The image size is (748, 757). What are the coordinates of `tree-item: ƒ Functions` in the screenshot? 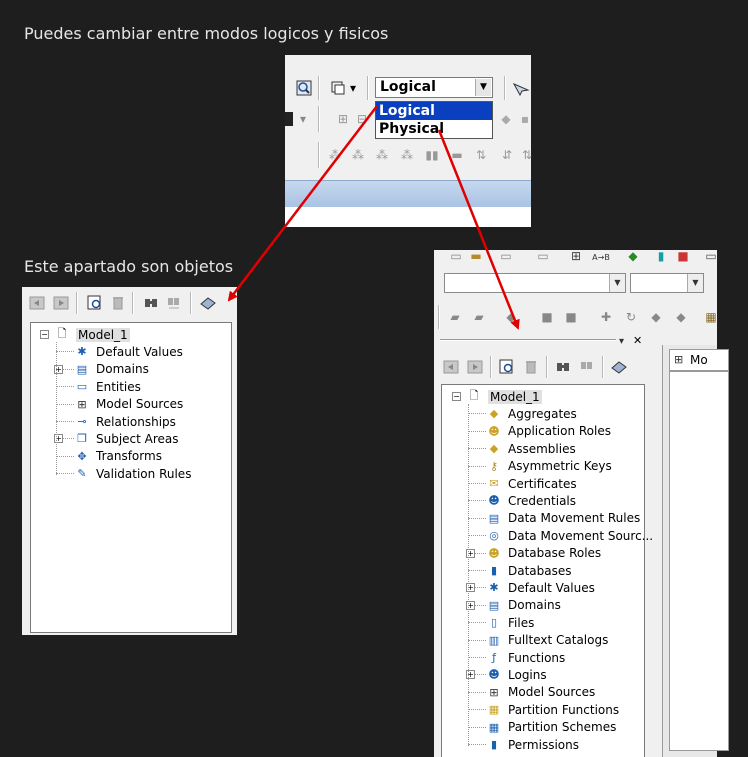 It's located at (525, 657).